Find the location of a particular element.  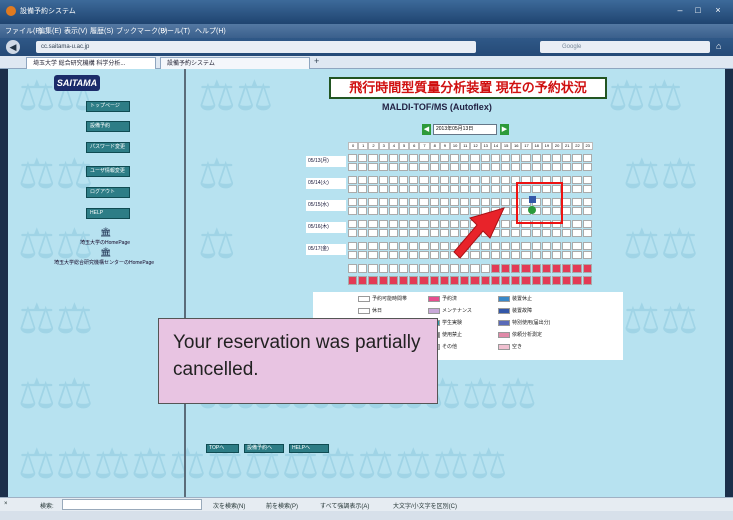

day-label: 05/14(火) is located at coordinates (326, 183).